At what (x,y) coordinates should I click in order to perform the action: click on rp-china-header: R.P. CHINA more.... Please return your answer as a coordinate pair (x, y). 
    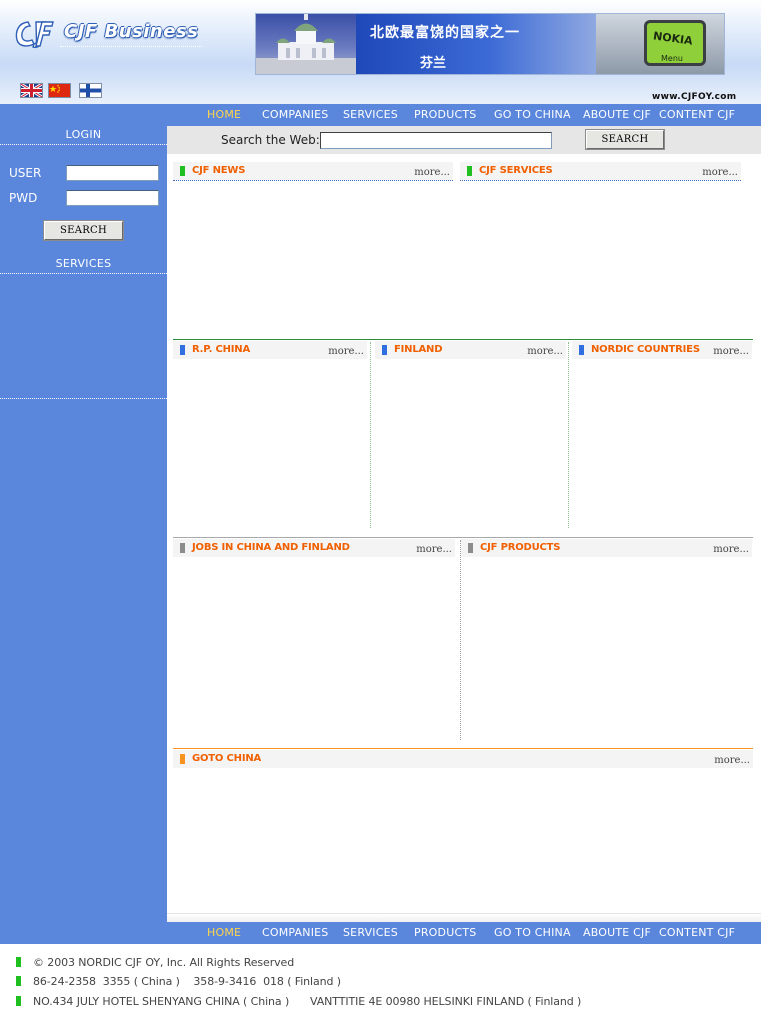
    Looking at the image, I should click on (270, 350).